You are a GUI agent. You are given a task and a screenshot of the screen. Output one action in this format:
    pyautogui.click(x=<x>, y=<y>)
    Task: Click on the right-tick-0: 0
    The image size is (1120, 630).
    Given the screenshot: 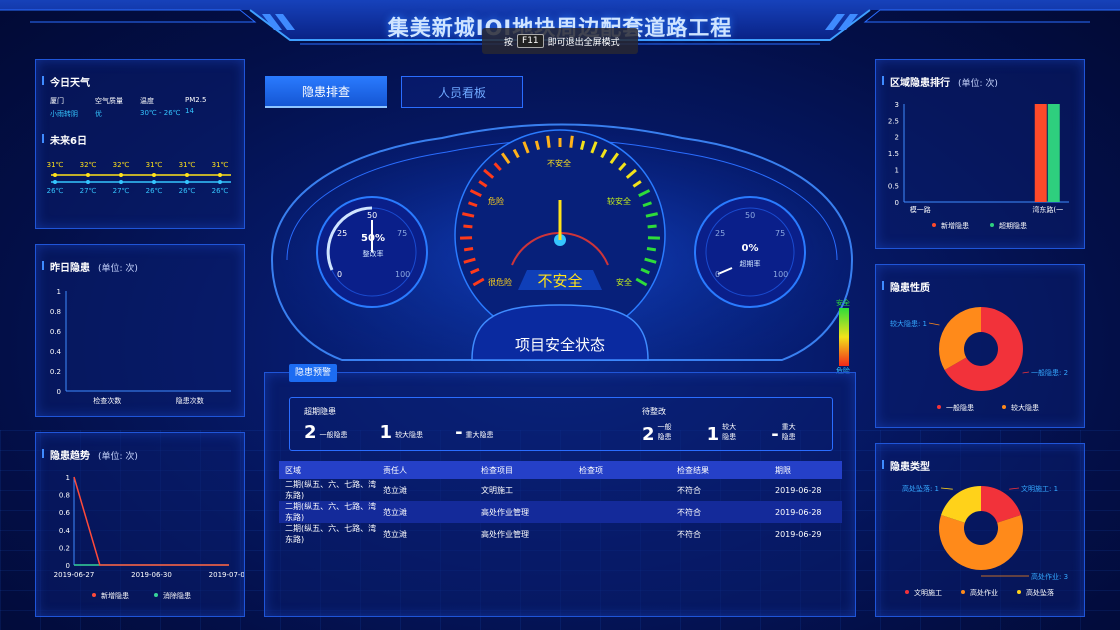 What is the action you would take?
    pyautogui.click(x=718, y=274)
    